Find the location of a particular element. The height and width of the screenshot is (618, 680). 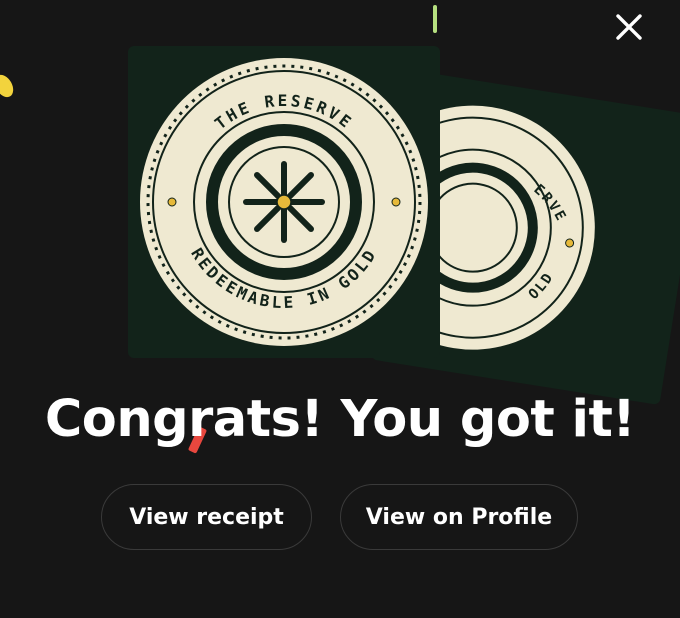

view-receipt-button: View receipt is located at coordinates (206, 517).